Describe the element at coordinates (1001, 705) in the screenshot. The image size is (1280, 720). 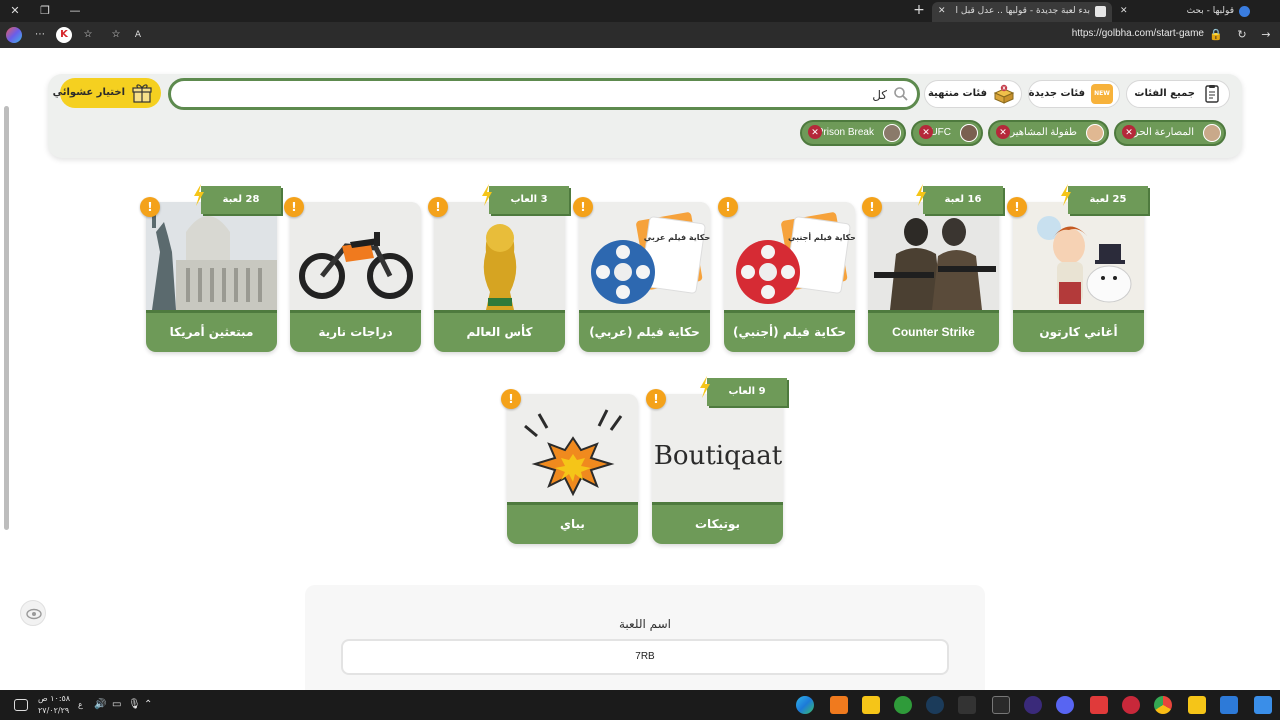
I see `app-x-icon` at that location.